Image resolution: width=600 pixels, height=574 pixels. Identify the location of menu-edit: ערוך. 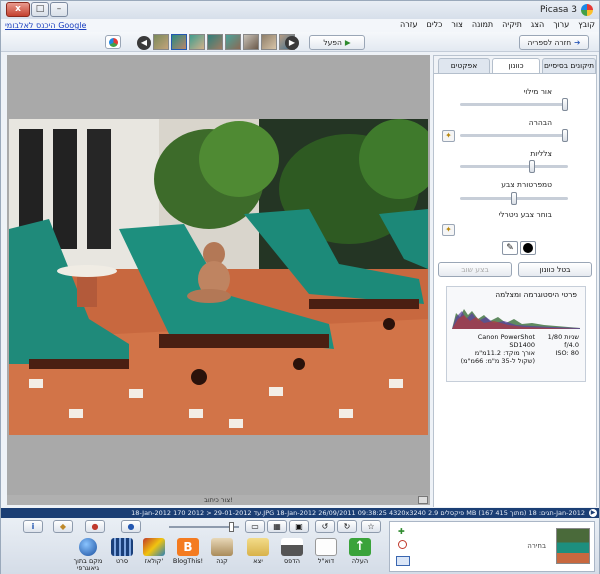
(561, 24).